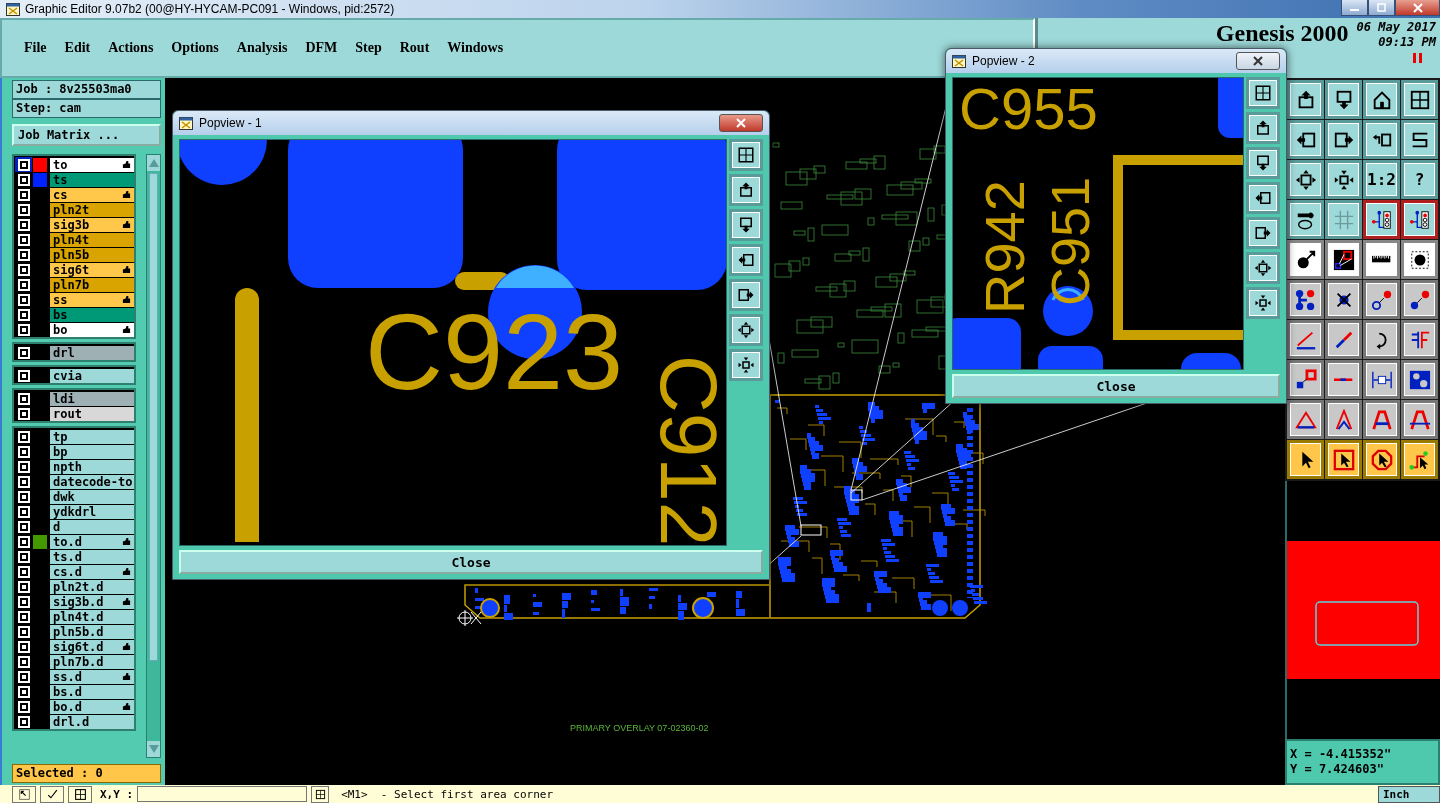 Image resolution: width=1440 pixels, height=803 pixels. Describe the element at coordinates (92, 436) in the screenshot. I see `layer-name: tp` at that location.